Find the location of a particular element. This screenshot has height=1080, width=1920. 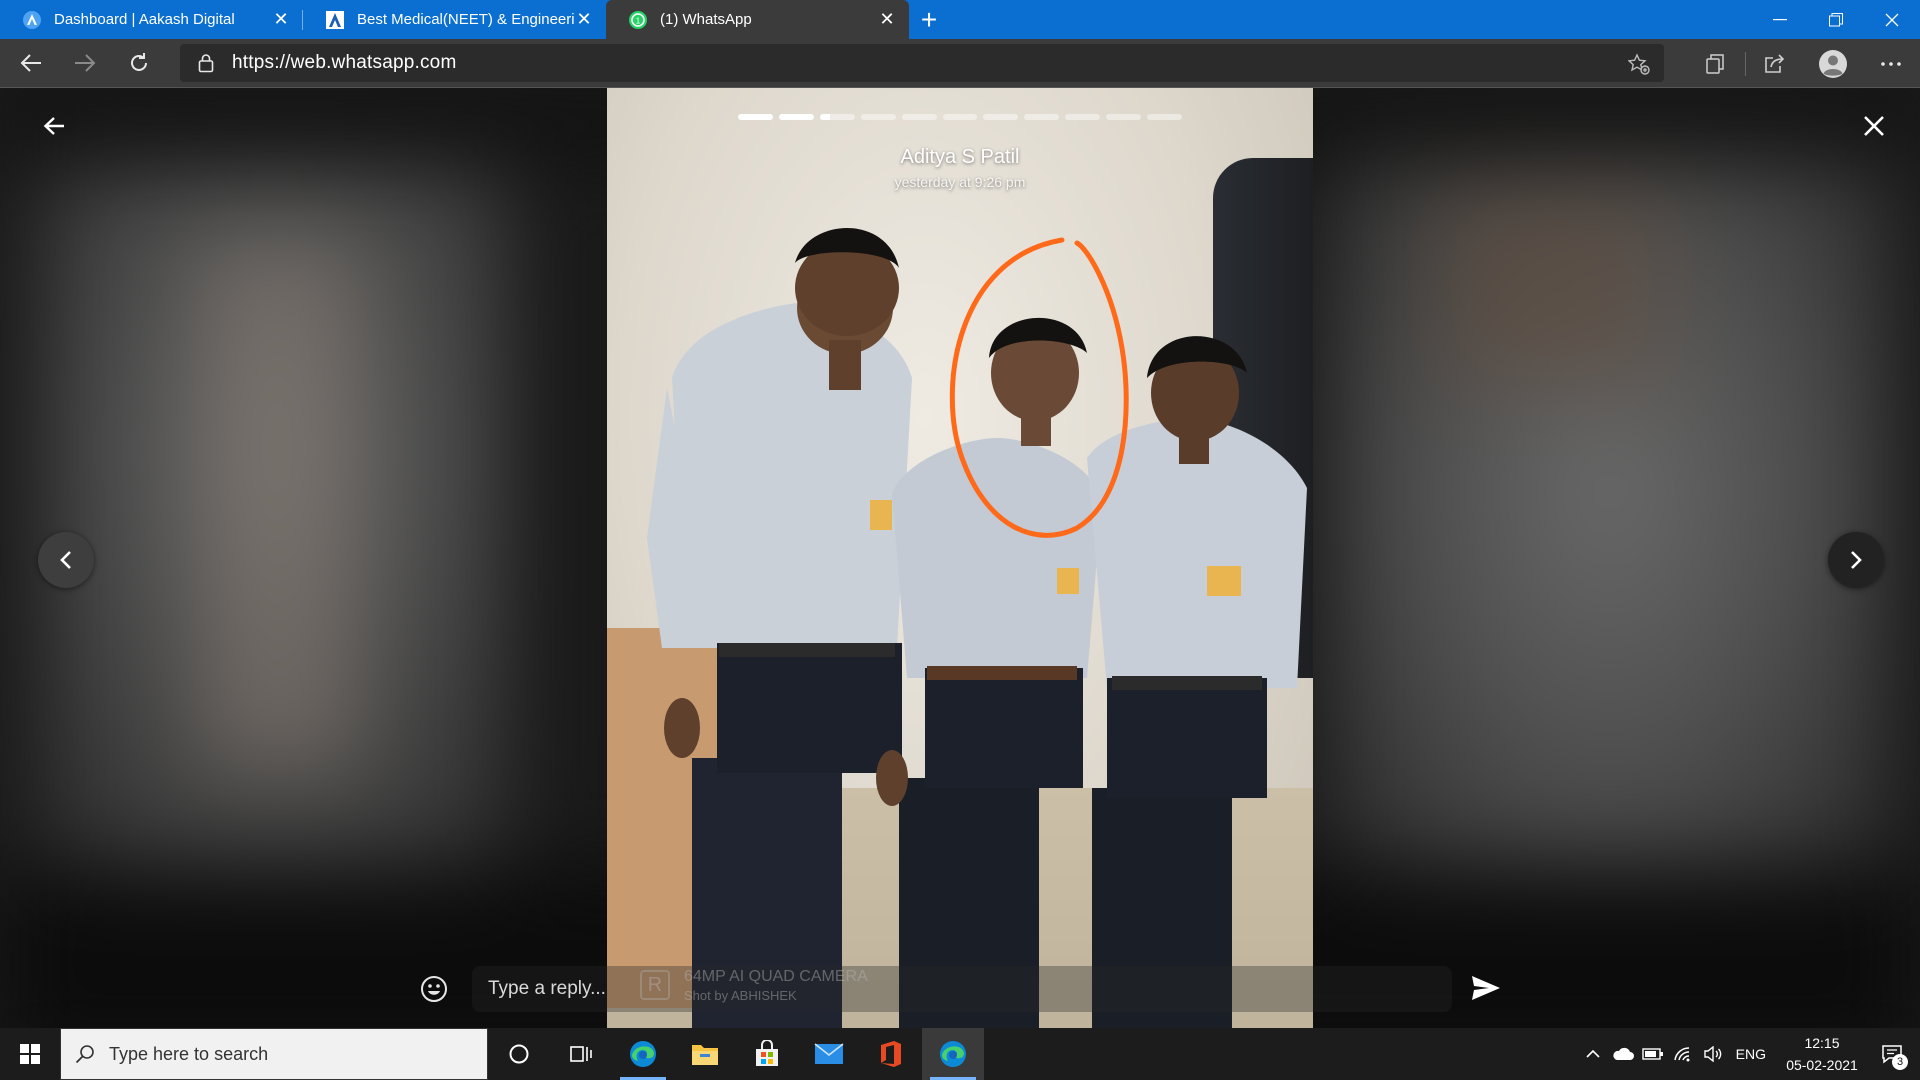

status-progress is located at coordinates (960, 117).